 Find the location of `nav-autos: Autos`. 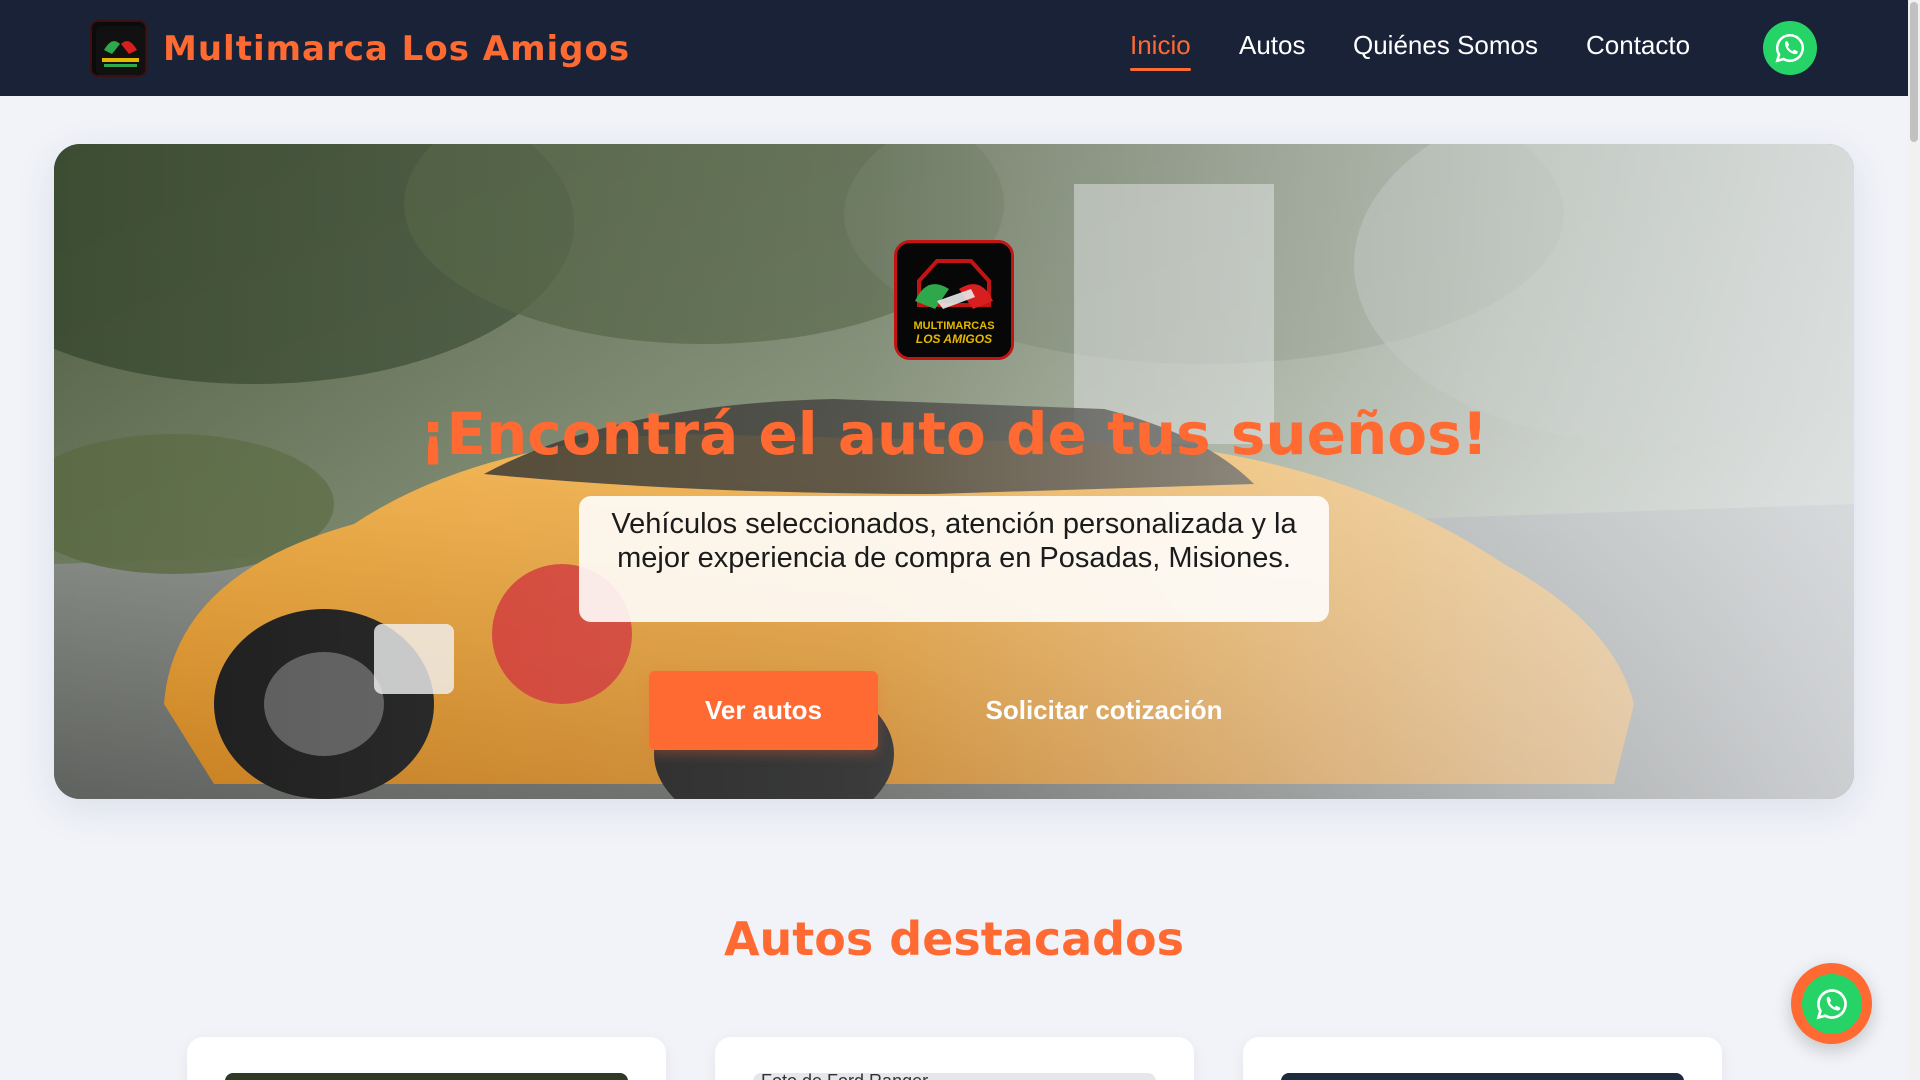

nav-autos: Autos is located at coordinates (1272, 45).